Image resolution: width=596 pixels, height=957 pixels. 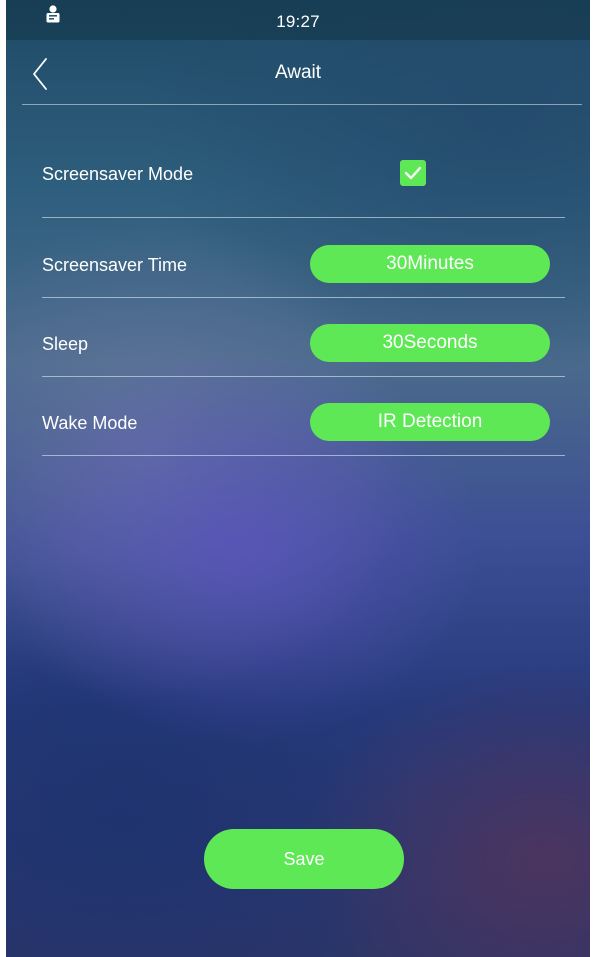 What do you see at coordinates (302, 104) in the screenshot?
I see `header-divider` at bounding box center [302, 104].